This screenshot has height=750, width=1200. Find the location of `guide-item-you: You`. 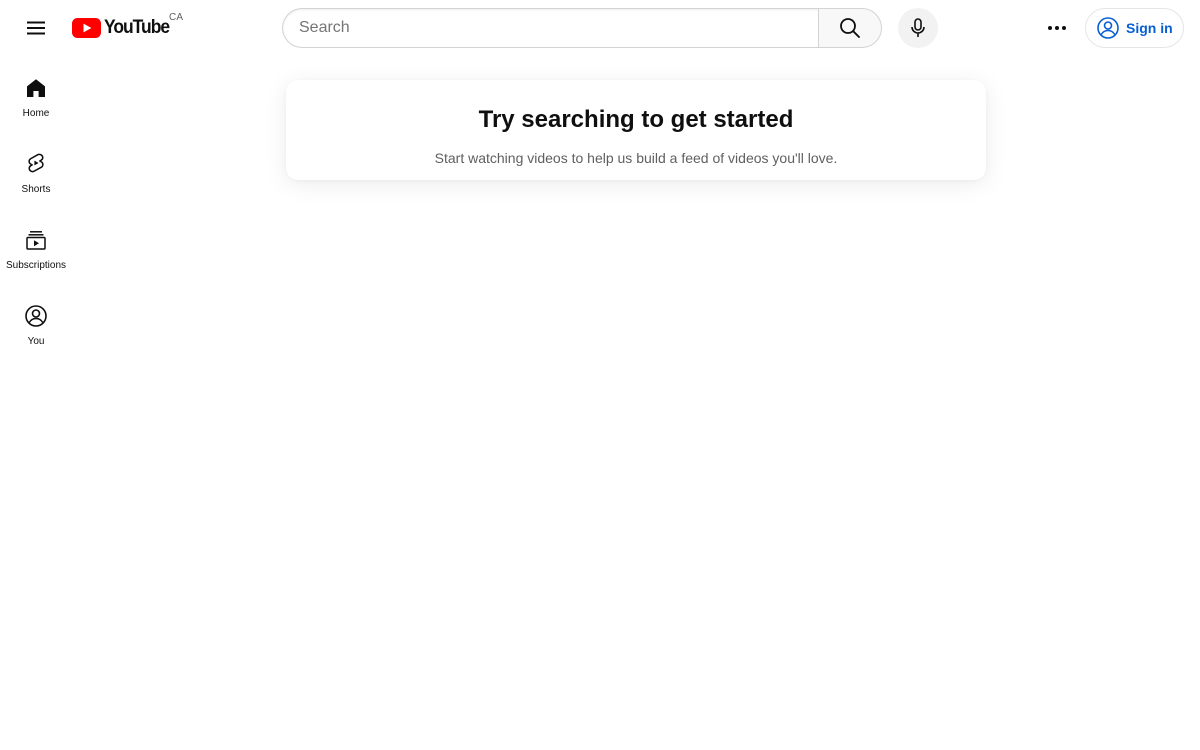

guide-item-you: You is located at coordinates (36, 323).